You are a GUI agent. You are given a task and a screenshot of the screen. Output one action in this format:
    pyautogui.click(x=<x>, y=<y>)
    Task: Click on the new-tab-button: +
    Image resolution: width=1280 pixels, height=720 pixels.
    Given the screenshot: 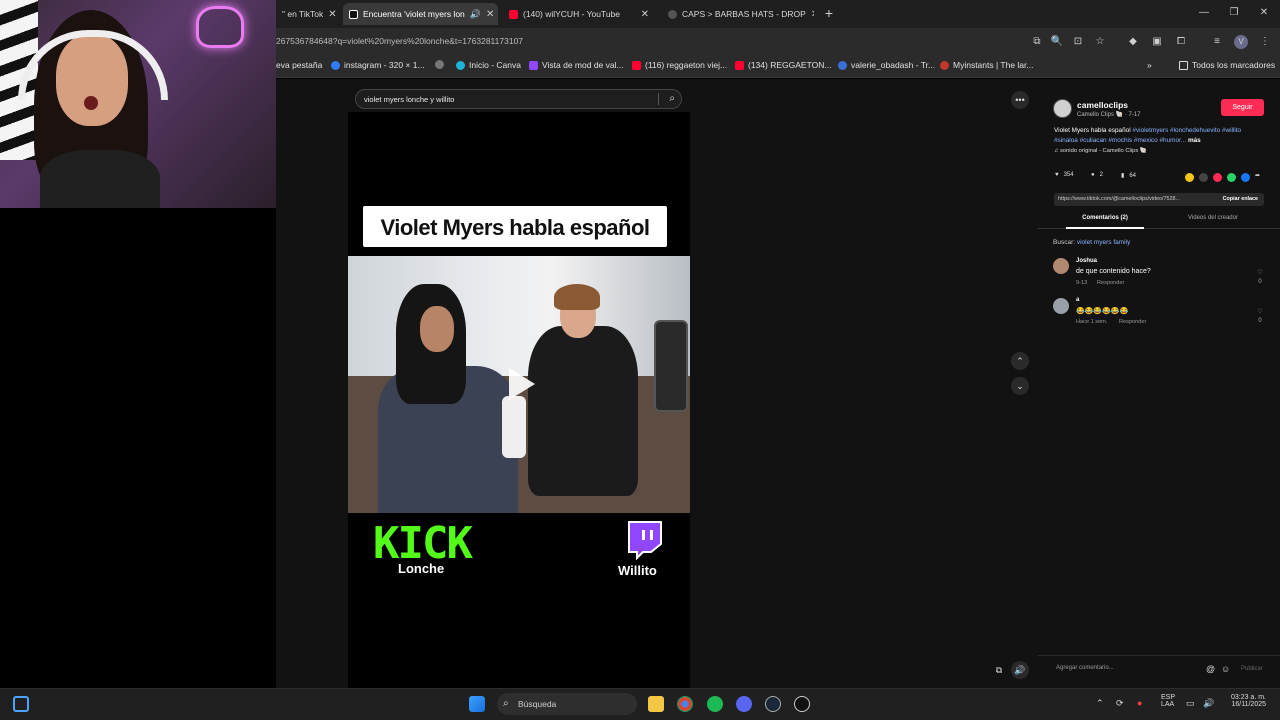 What is the action you would take?
    pyautogui.click(x=829, y=13)
    